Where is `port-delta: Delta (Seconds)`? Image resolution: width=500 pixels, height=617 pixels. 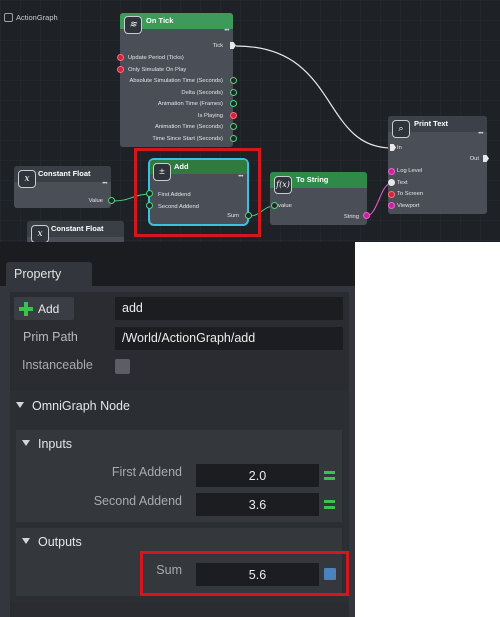 port-delta: Delta (Seconds) is located at coordinates (202, 93).